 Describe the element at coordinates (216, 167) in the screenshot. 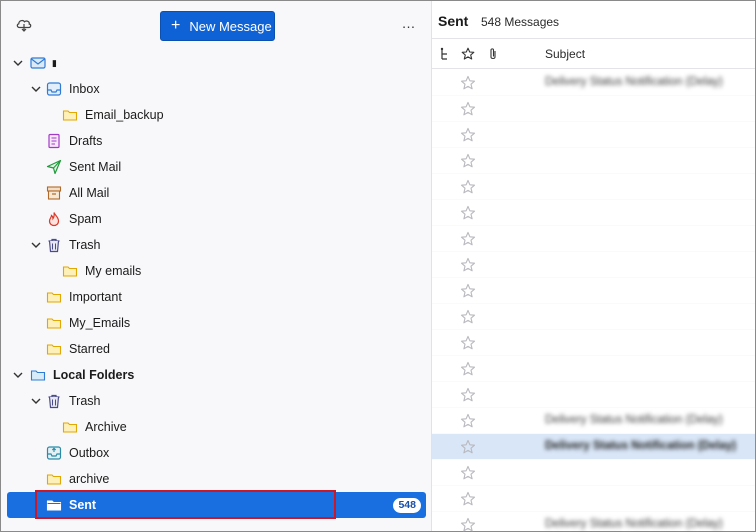

I see `folder-sent-mail: Sent Mail` at that location.